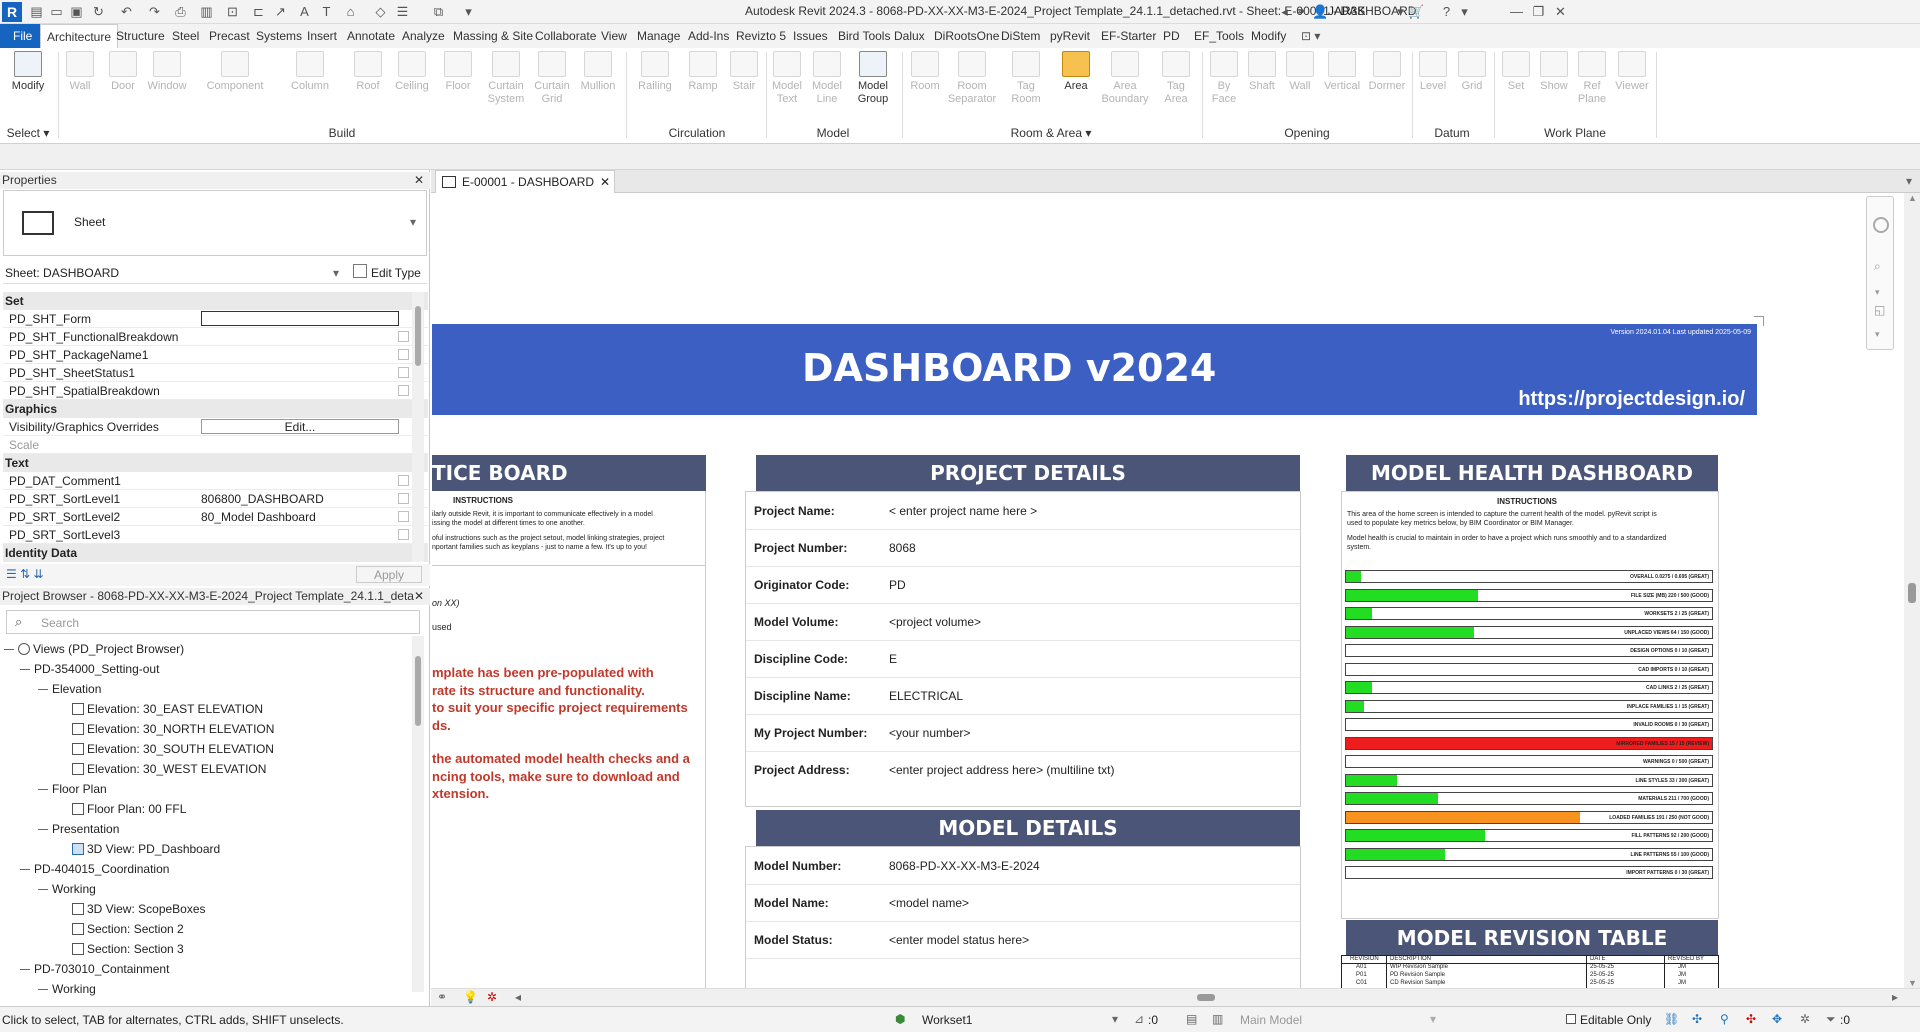 This screenshot has height=1032, width=1920. Describe the element at coordinates (438, 11) in the screenshot. I see `switch-windows-icon: ⧉` at that location.